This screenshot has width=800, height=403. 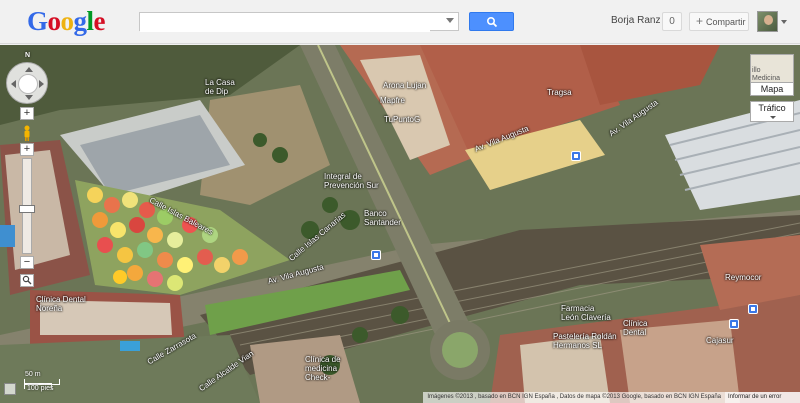 I want to click on map-type-button: Mapa, so click(x=772, y=89).